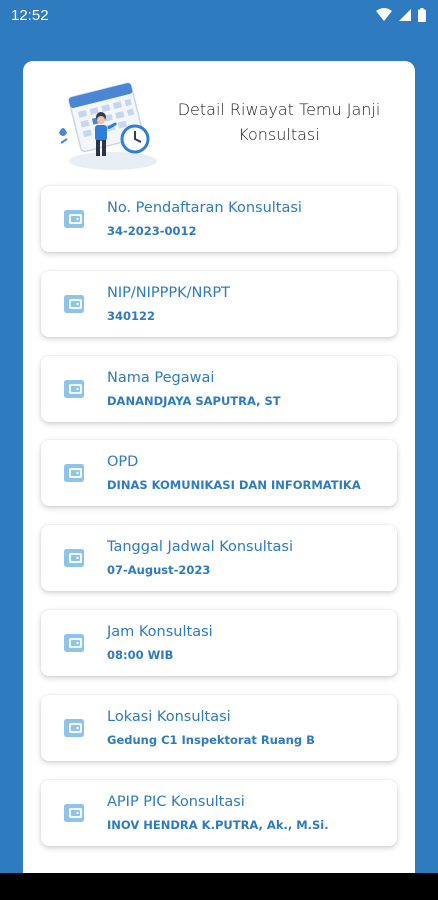 Image resolution: width=438 pixels, height=900 pixels. I want to click on detail-item-value: 07-August-2023, so click(159, 570).